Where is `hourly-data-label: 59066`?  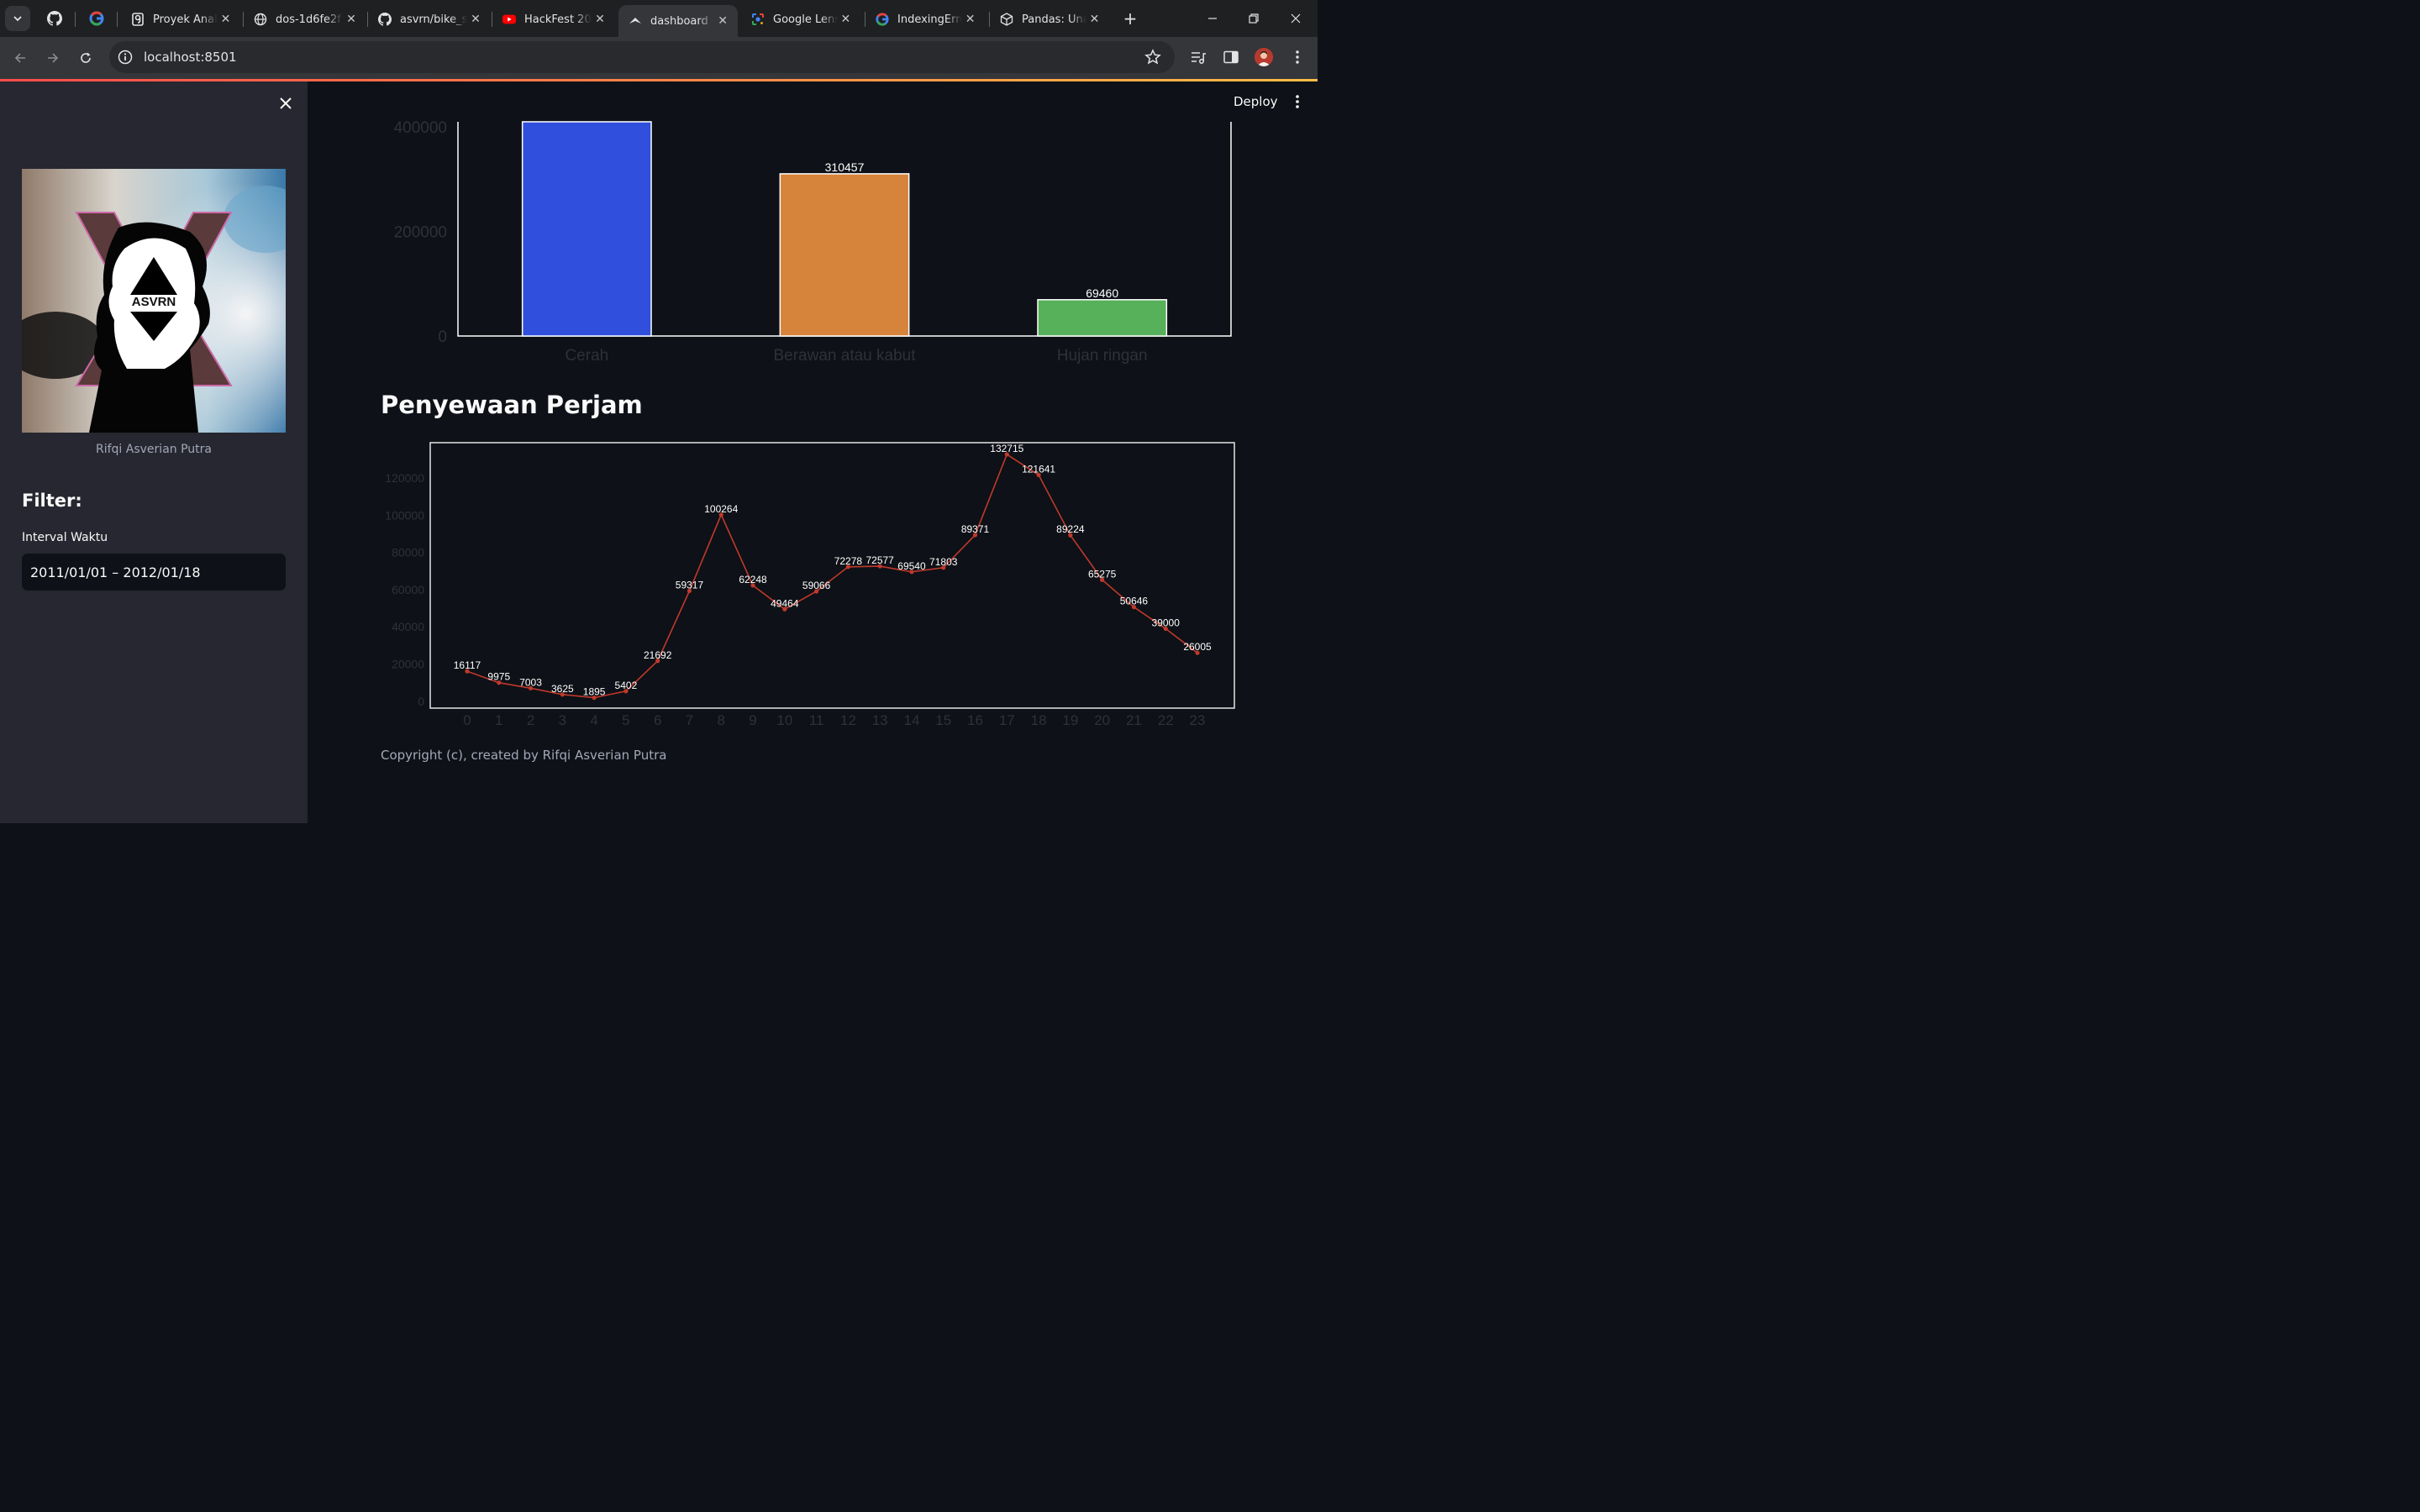 hourly-data-label: 59066 is located at coordinates (816, 585).